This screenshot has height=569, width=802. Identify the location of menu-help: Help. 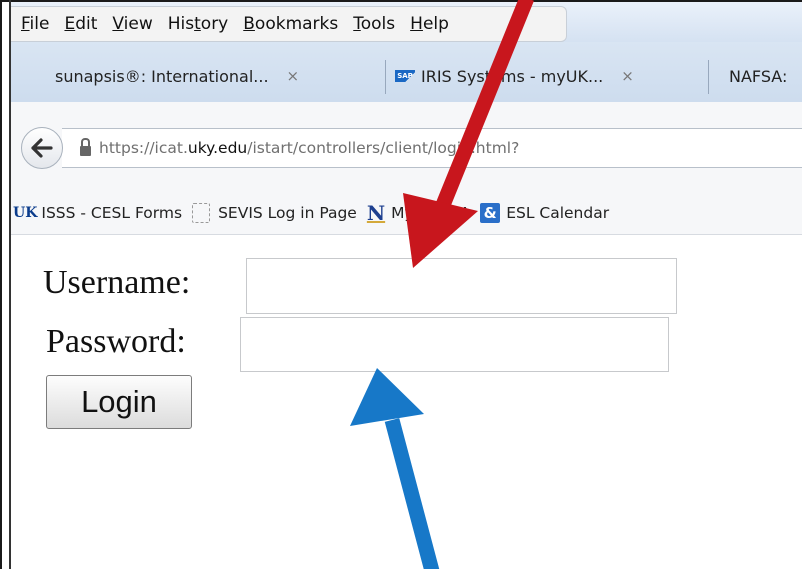
(429, 24).